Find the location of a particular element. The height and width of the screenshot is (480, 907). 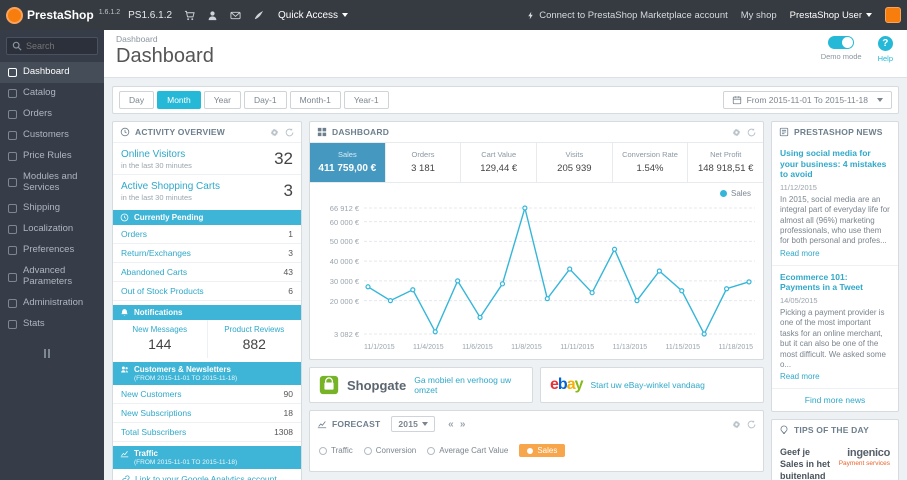

user-menu-label: PrestaShop User is located at coordinates (825, 15).